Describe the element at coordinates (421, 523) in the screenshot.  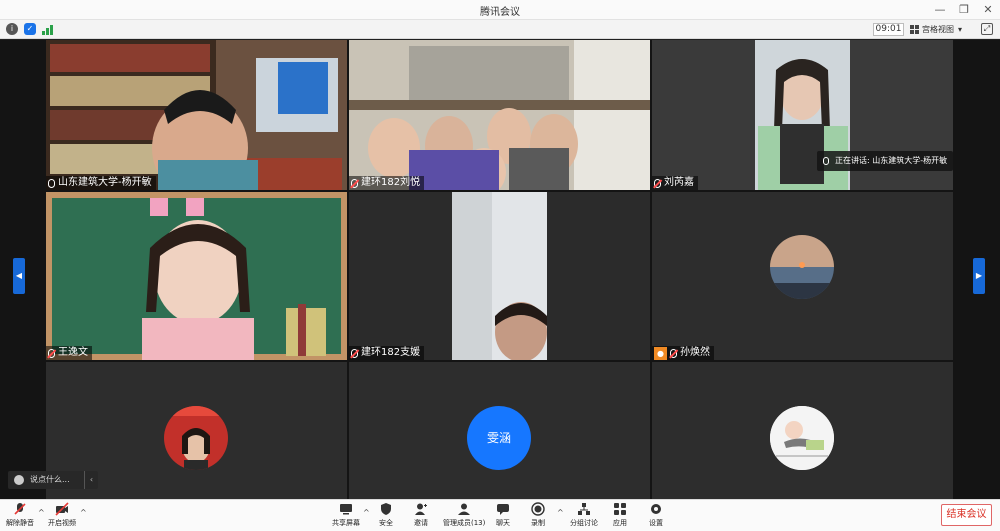
I see `invite-label: 邀请` at that location.